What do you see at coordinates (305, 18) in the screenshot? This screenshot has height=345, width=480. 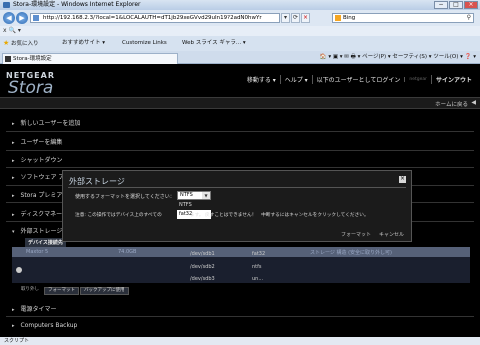 I see `stop-button: ×` at bounding box center [305, 18].